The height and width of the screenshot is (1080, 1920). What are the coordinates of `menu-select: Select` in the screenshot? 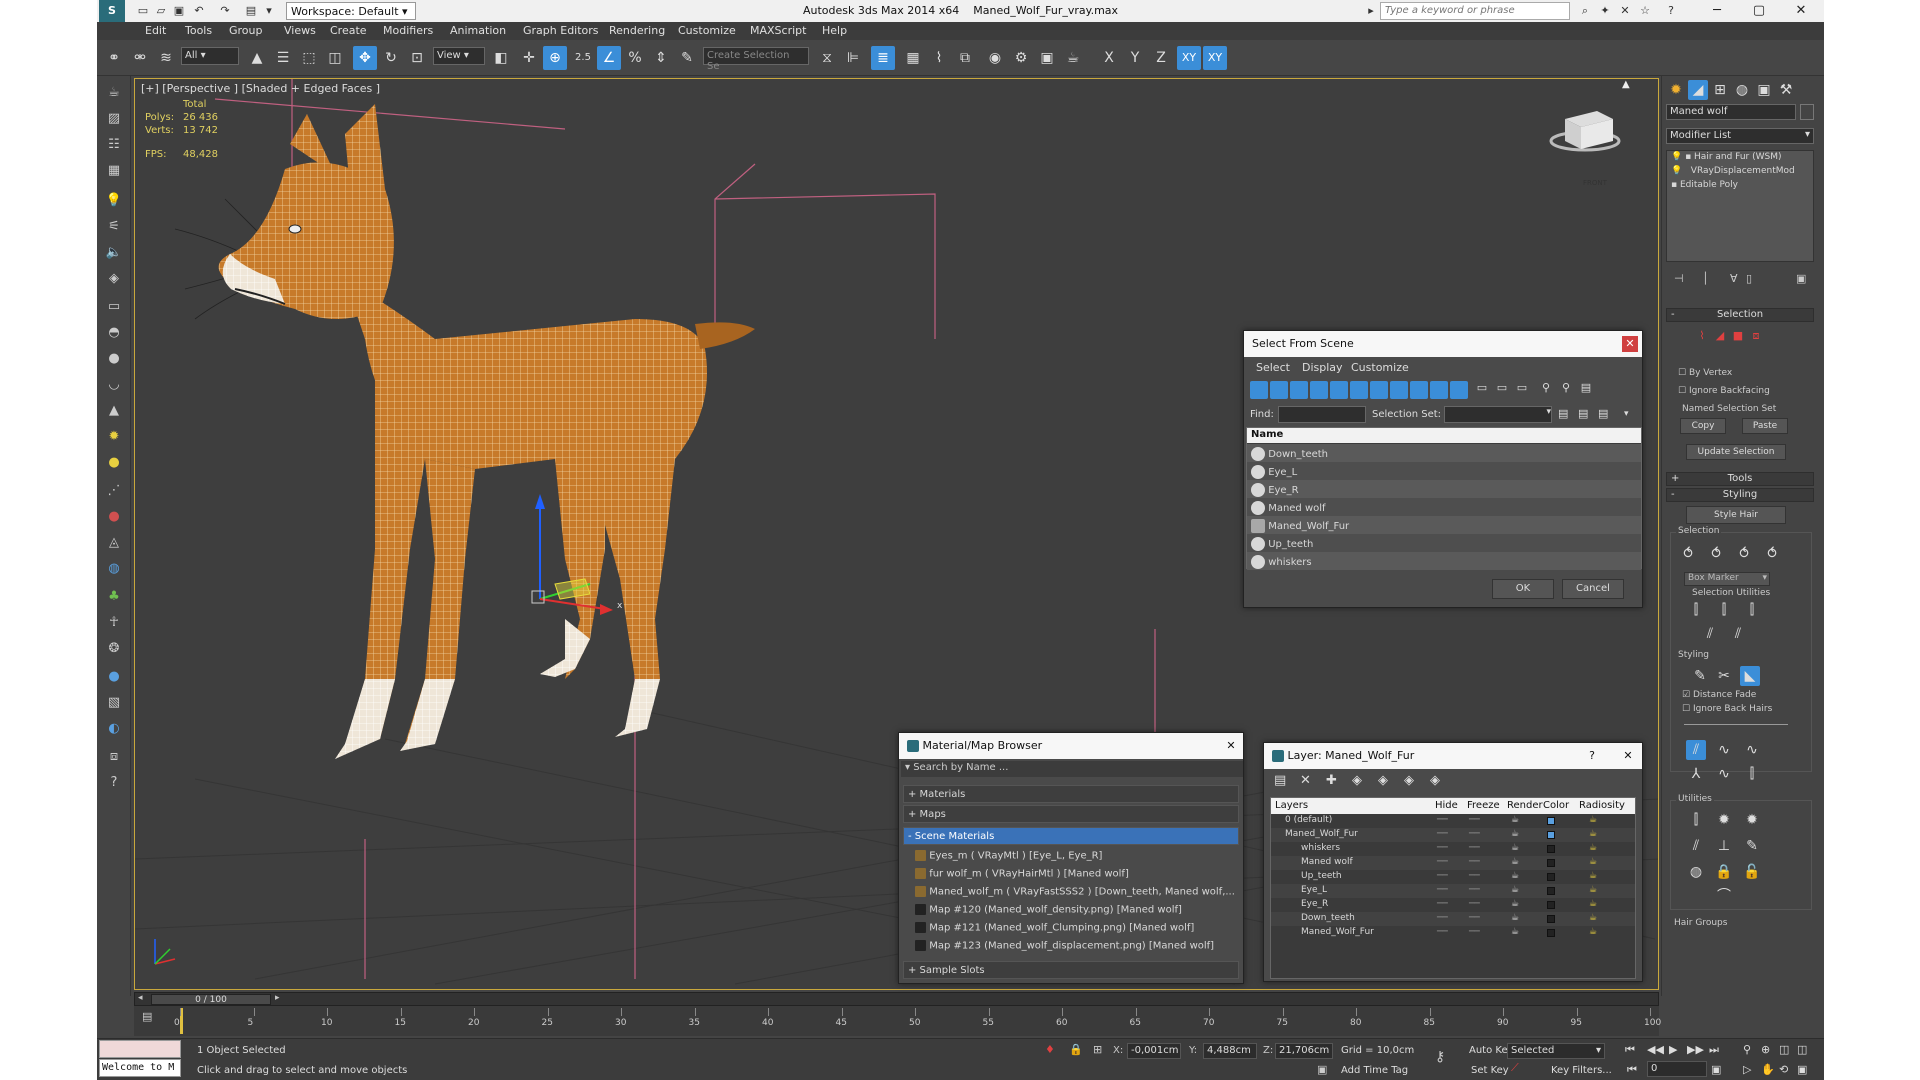 It's located at (1273, 367).